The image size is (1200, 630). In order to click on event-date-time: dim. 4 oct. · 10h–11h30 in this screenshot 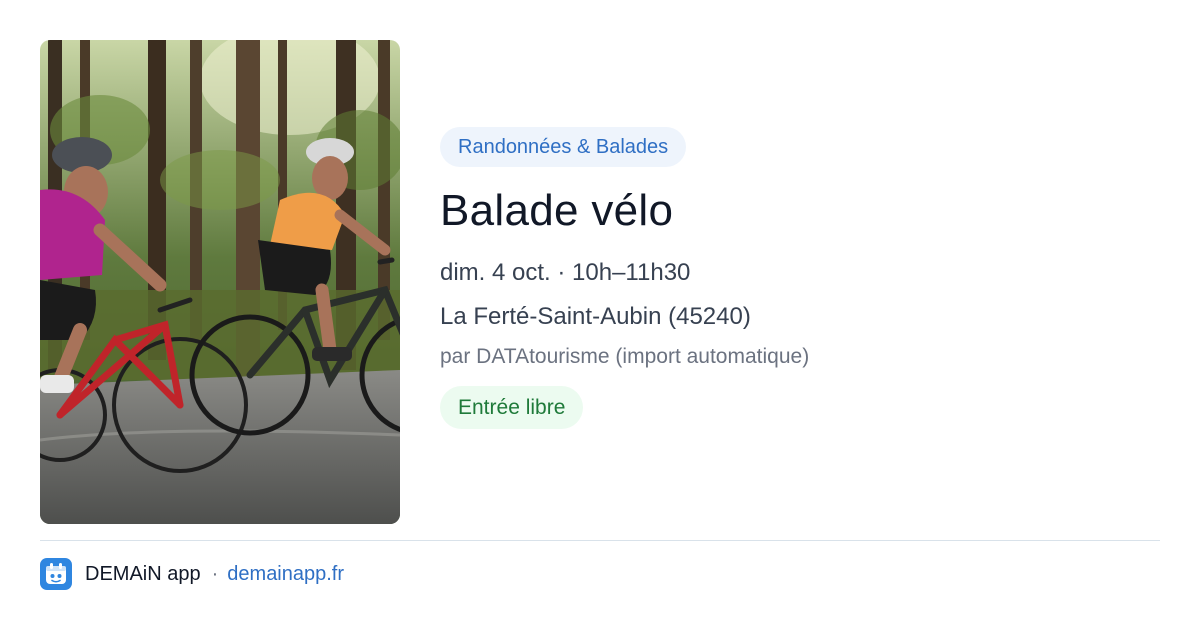, I will do `click(565, 272)`.